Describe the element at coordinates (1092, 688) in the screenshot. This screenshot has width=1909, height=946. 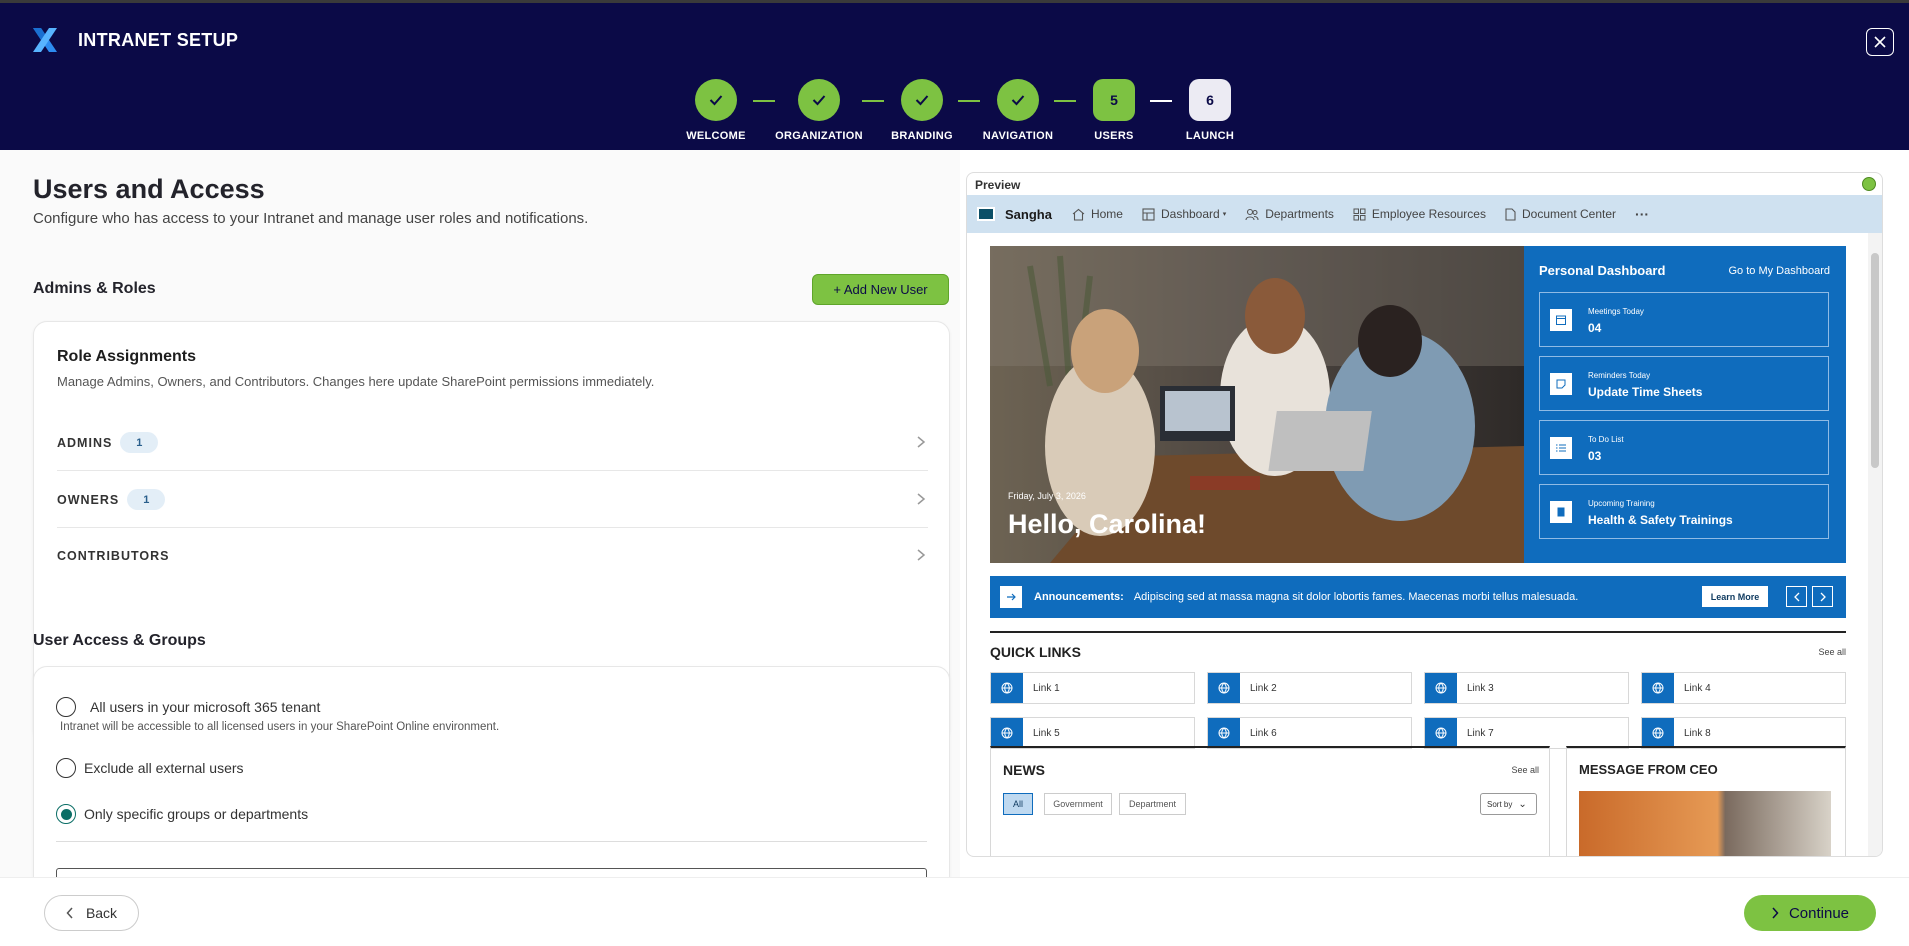
I see `quick-link: Link 1` at that location.